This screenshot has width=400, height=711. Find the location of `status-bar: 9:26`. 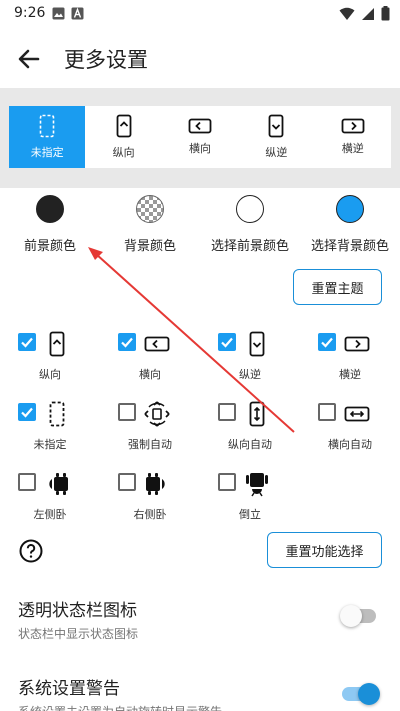

status-bar: 9:26 is located at coordinates (200, 14).